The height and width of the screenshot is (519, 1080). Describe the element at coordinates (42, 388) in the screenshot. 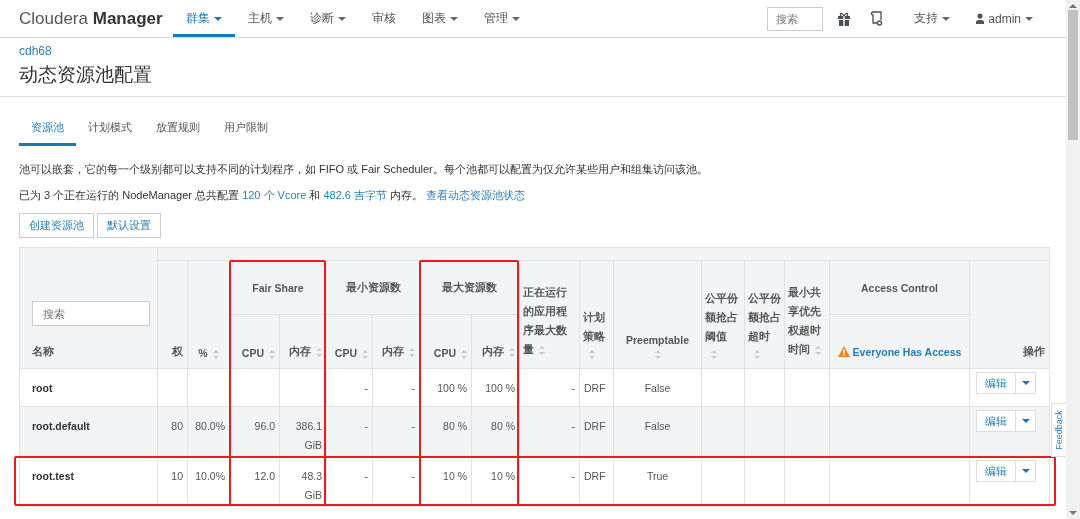

I see `pool-name: root` at that location.